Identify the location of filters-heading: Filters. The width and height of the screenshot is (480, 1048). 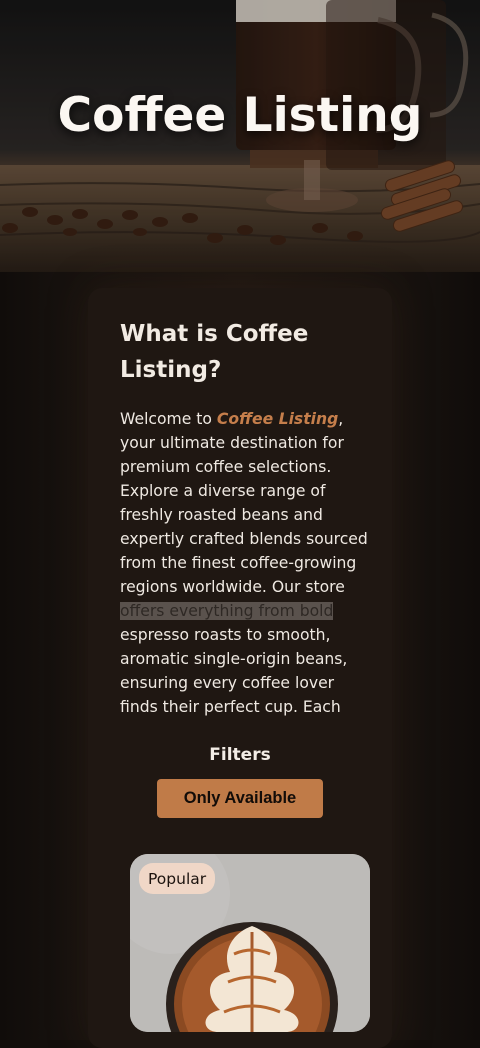
(240, 755).